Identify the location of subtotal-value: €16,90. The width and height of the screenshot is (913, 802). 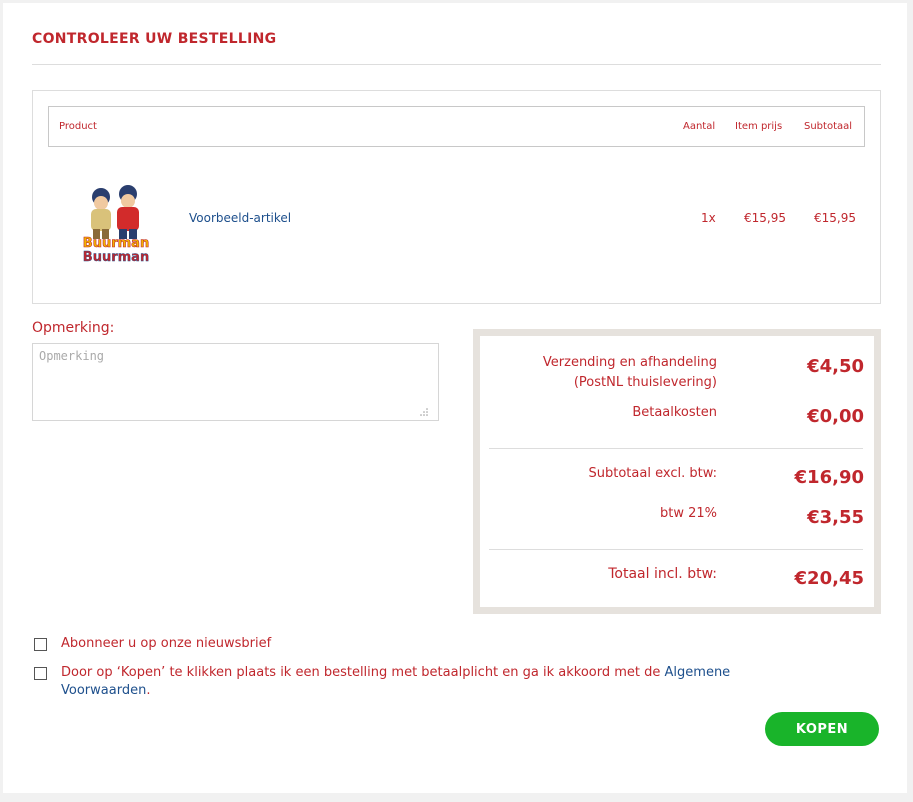
(829, 477).